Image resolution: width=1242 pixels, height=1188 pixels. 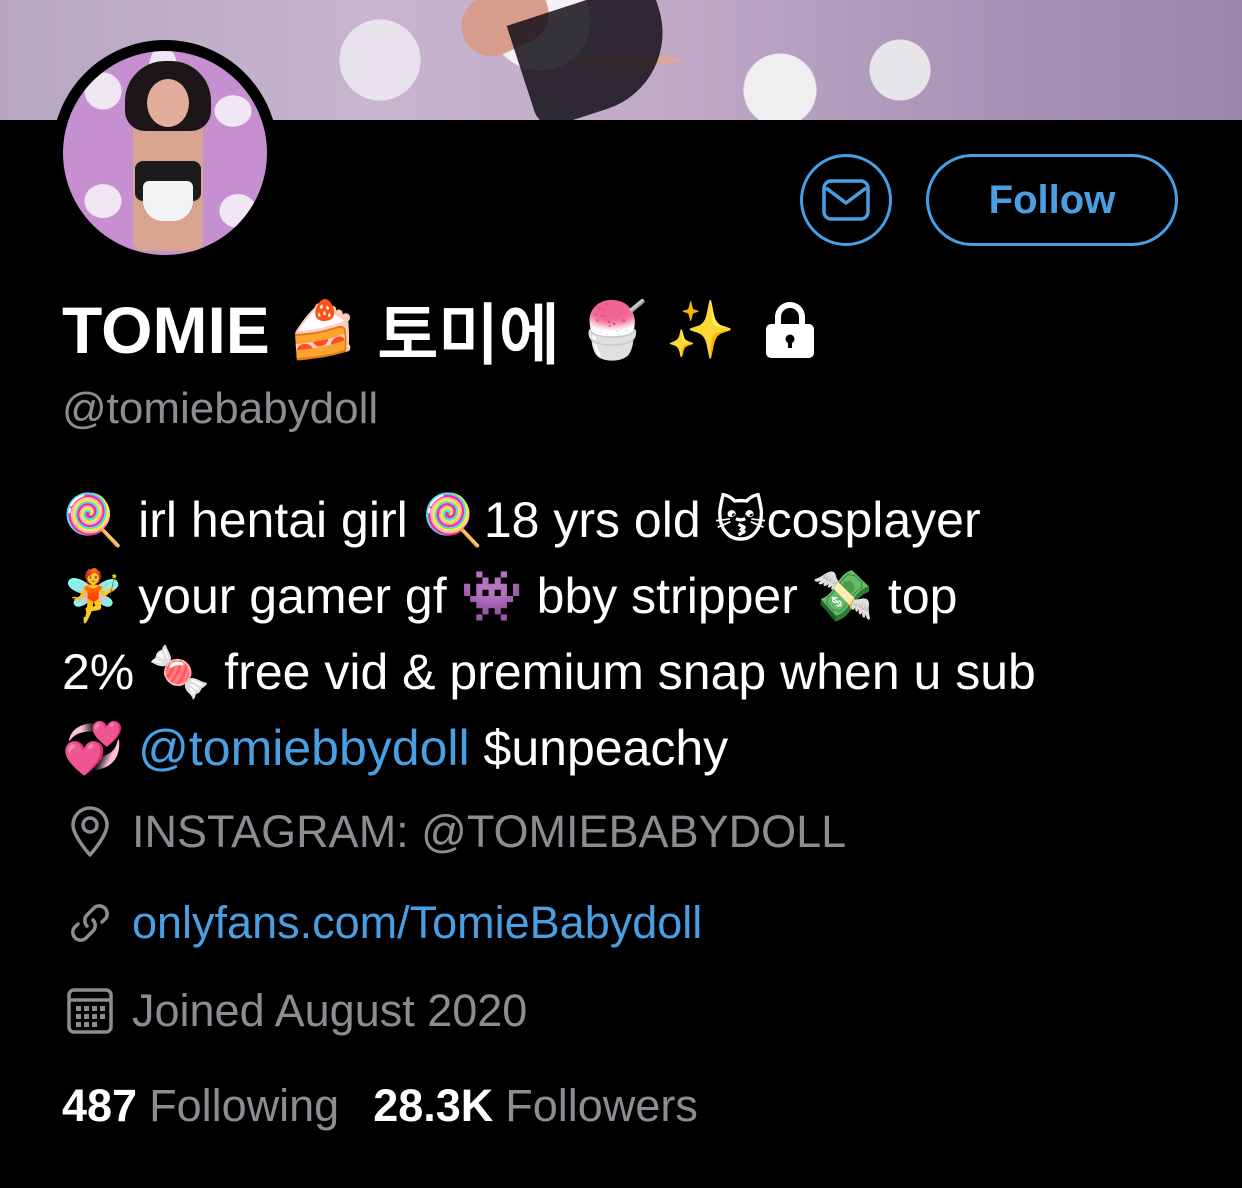 I want to click on link-icon, so click(x=90, y=923).